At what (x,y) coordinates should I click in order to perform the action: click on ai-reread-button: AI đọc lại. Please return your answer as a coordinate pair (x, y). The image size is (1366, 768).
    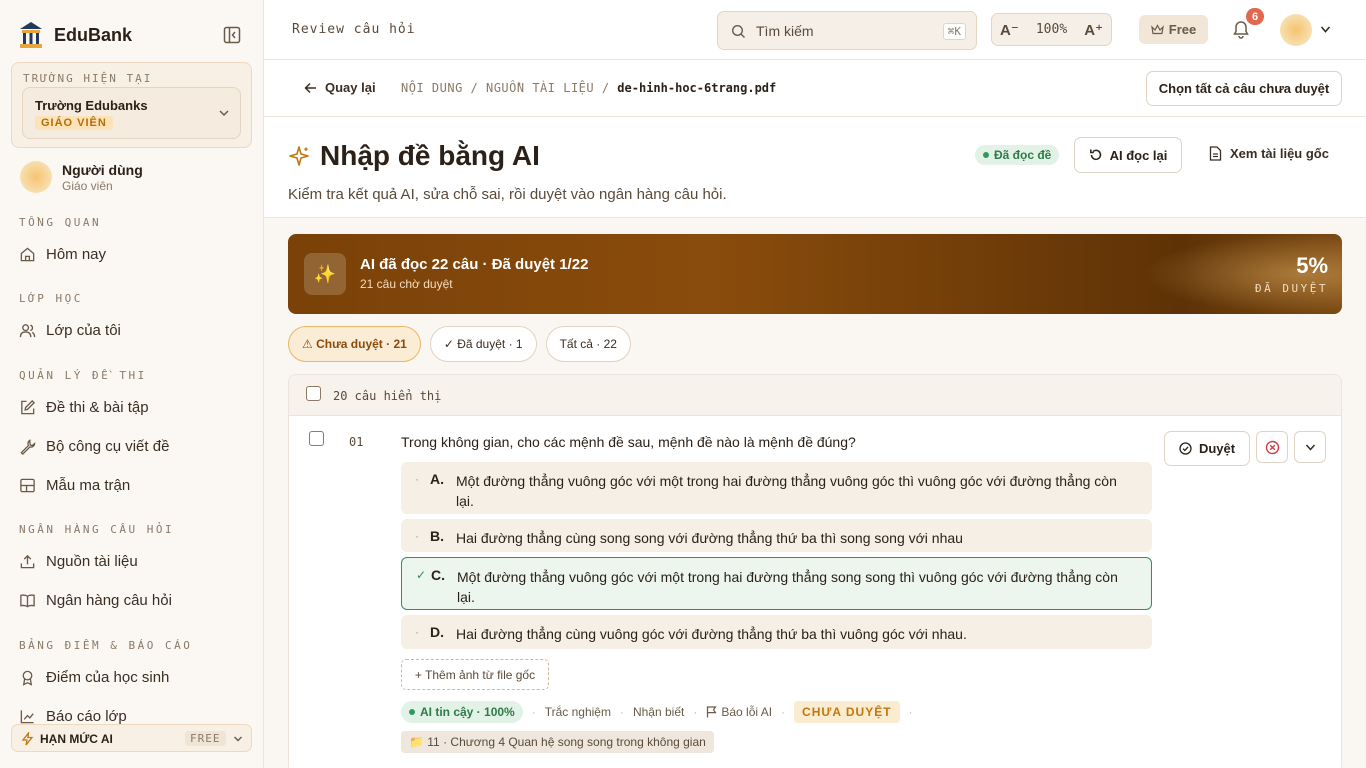
    Looking at the image, I should click on (1128, 155).